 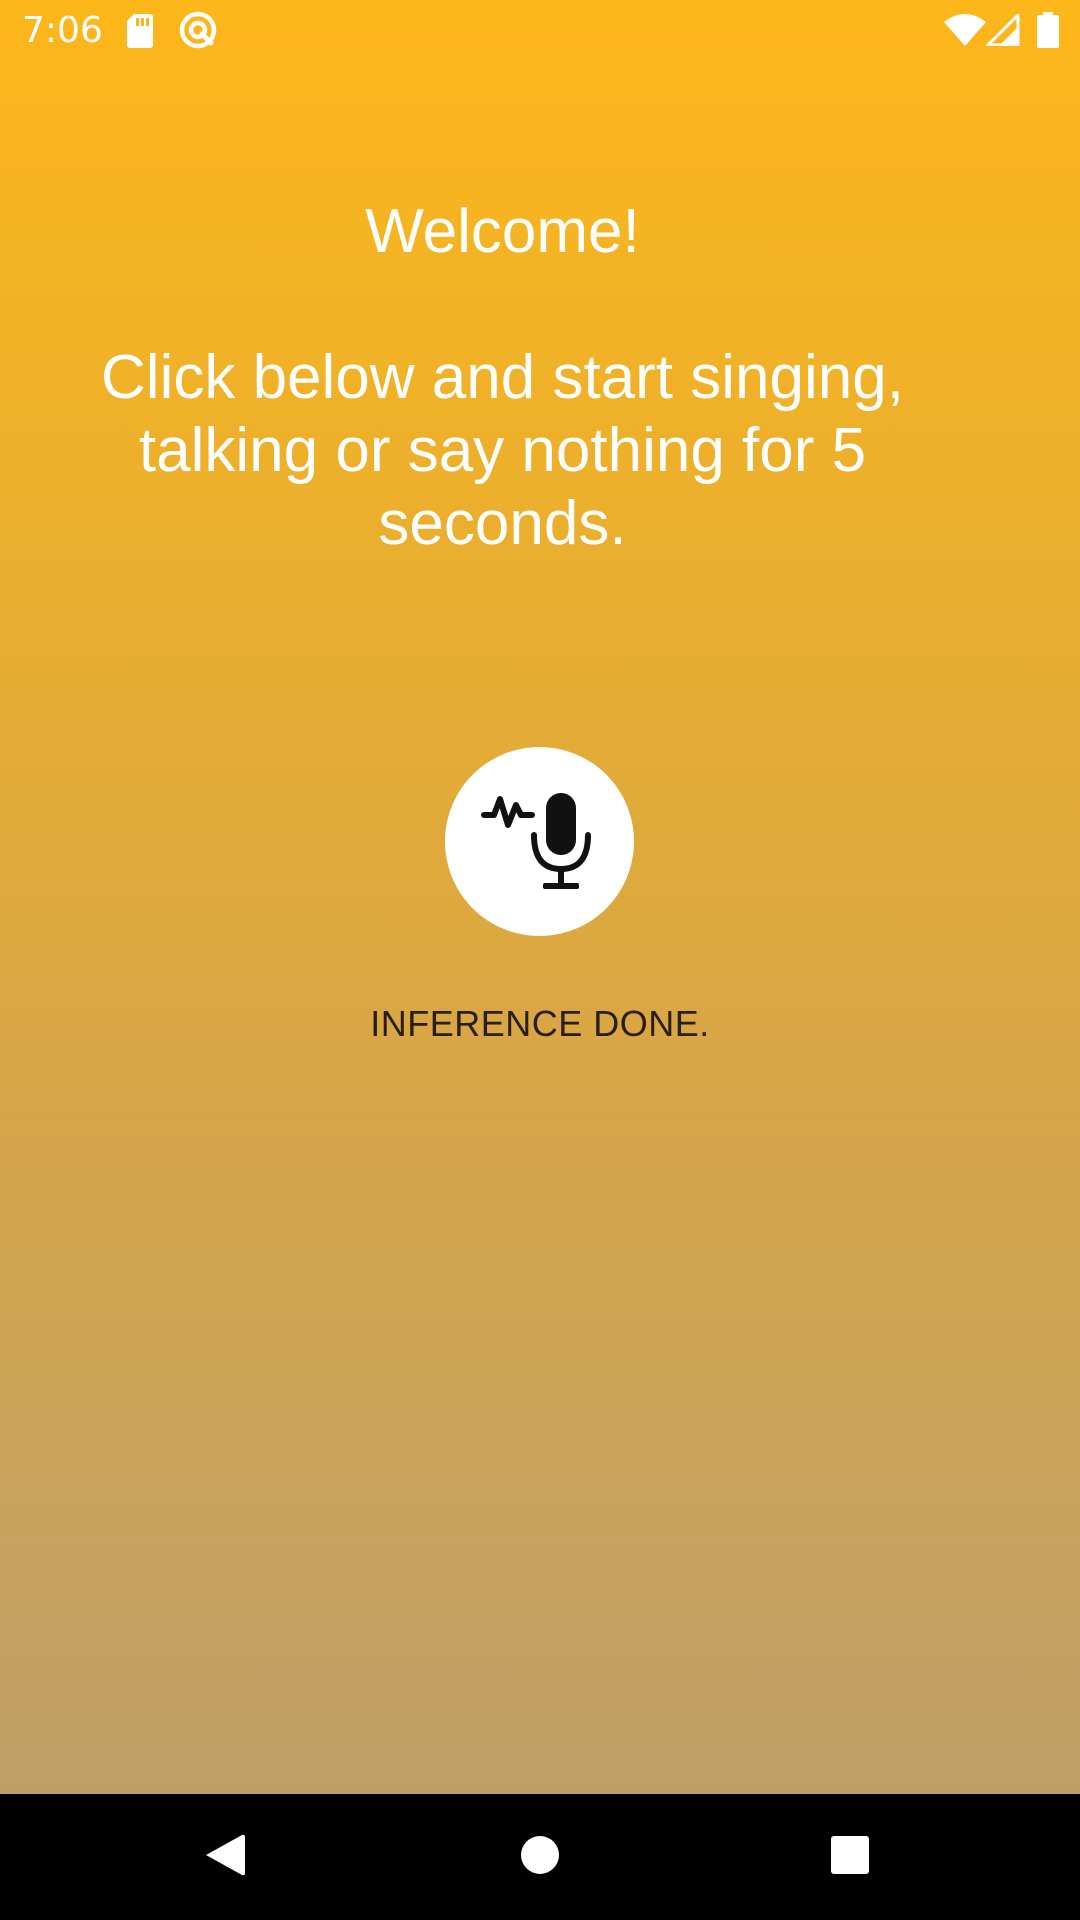 I want to click on navigation-bar, so click(x=540, y=1857).